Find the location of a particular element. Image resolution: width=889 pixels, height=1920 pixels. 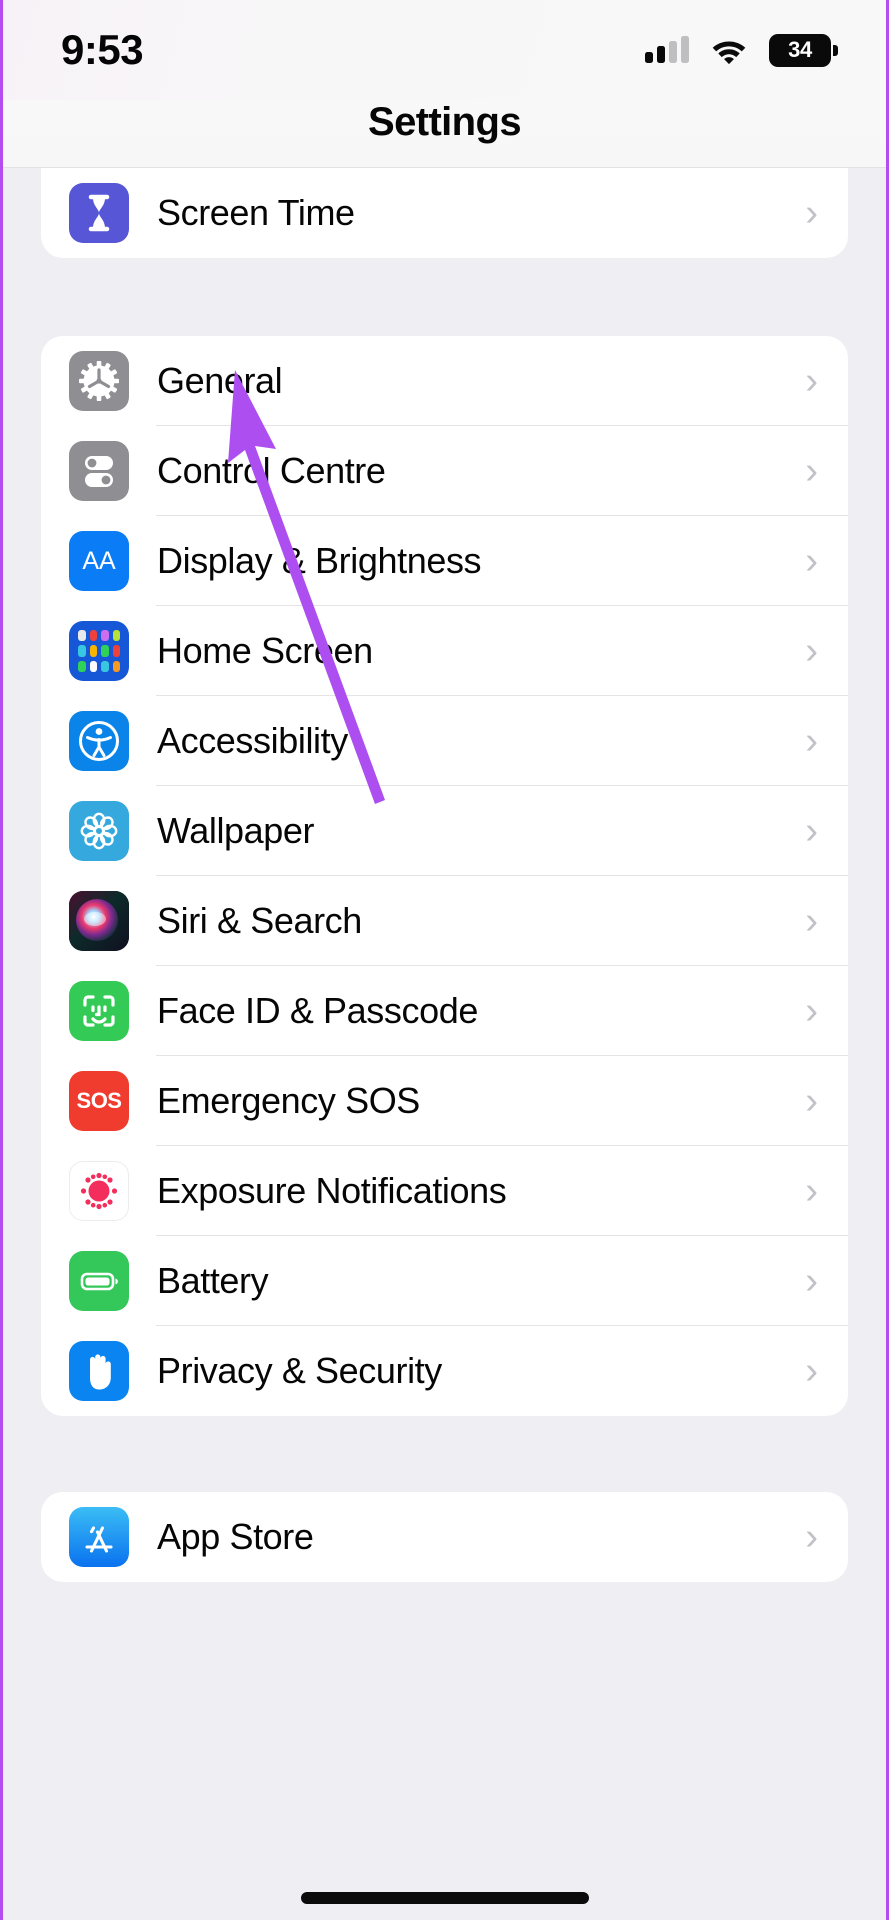

settings-row-screen-time: Screen Time › is located at coordinates (444, 213).